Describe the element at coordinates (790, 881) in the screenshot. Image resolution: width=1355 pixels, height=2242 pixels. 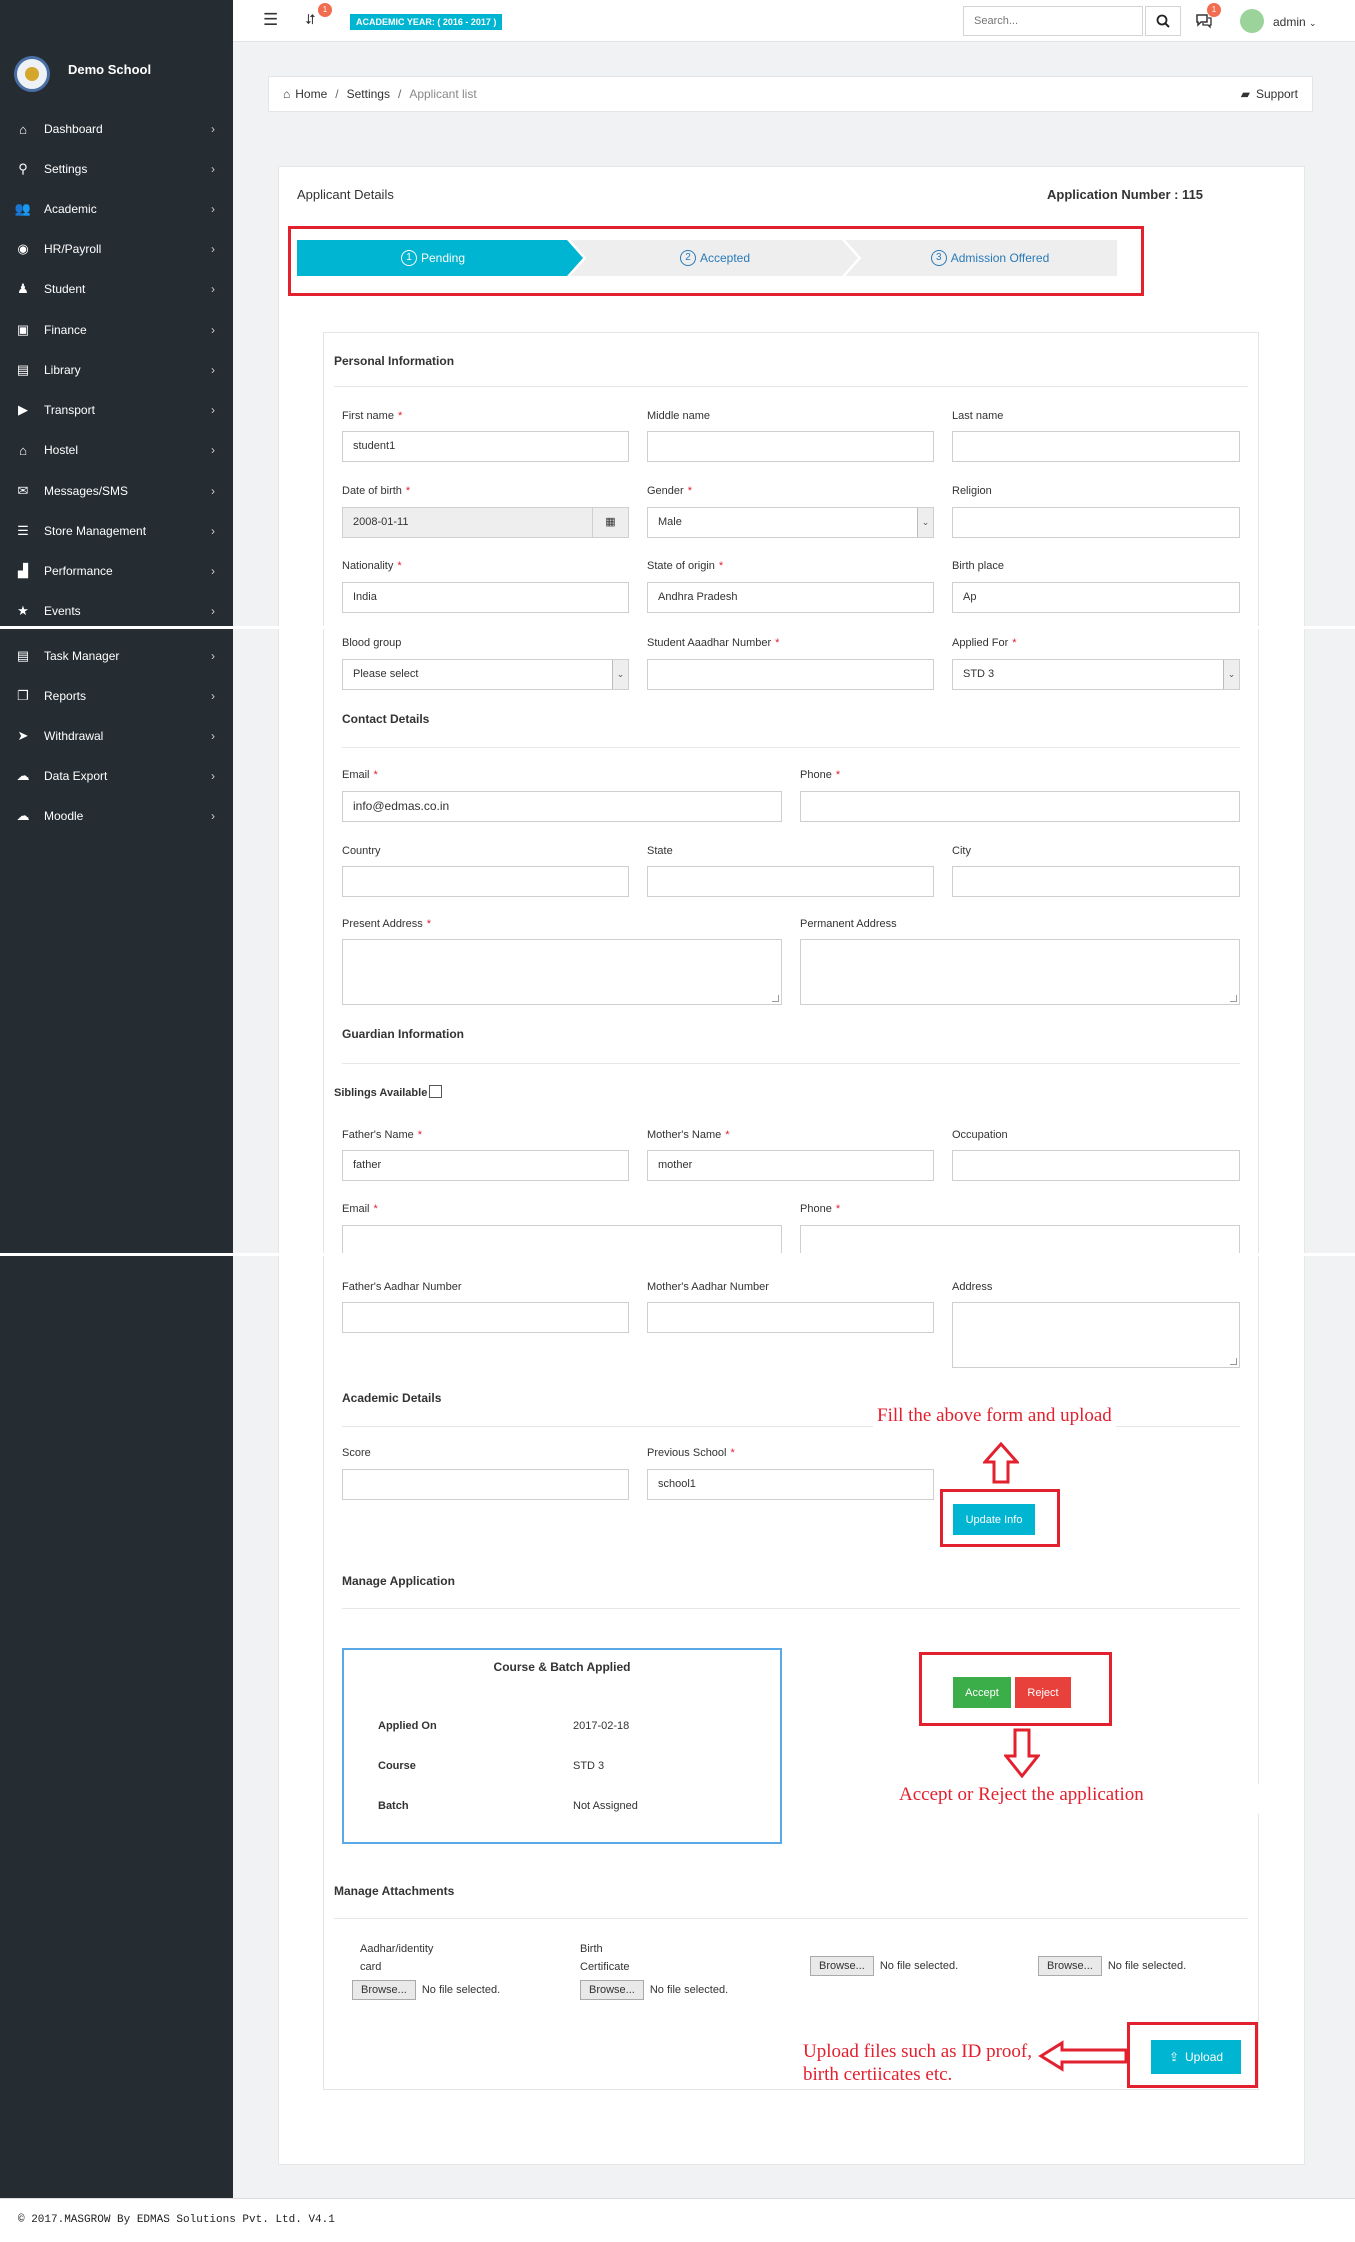
I see `state-input` at that location.